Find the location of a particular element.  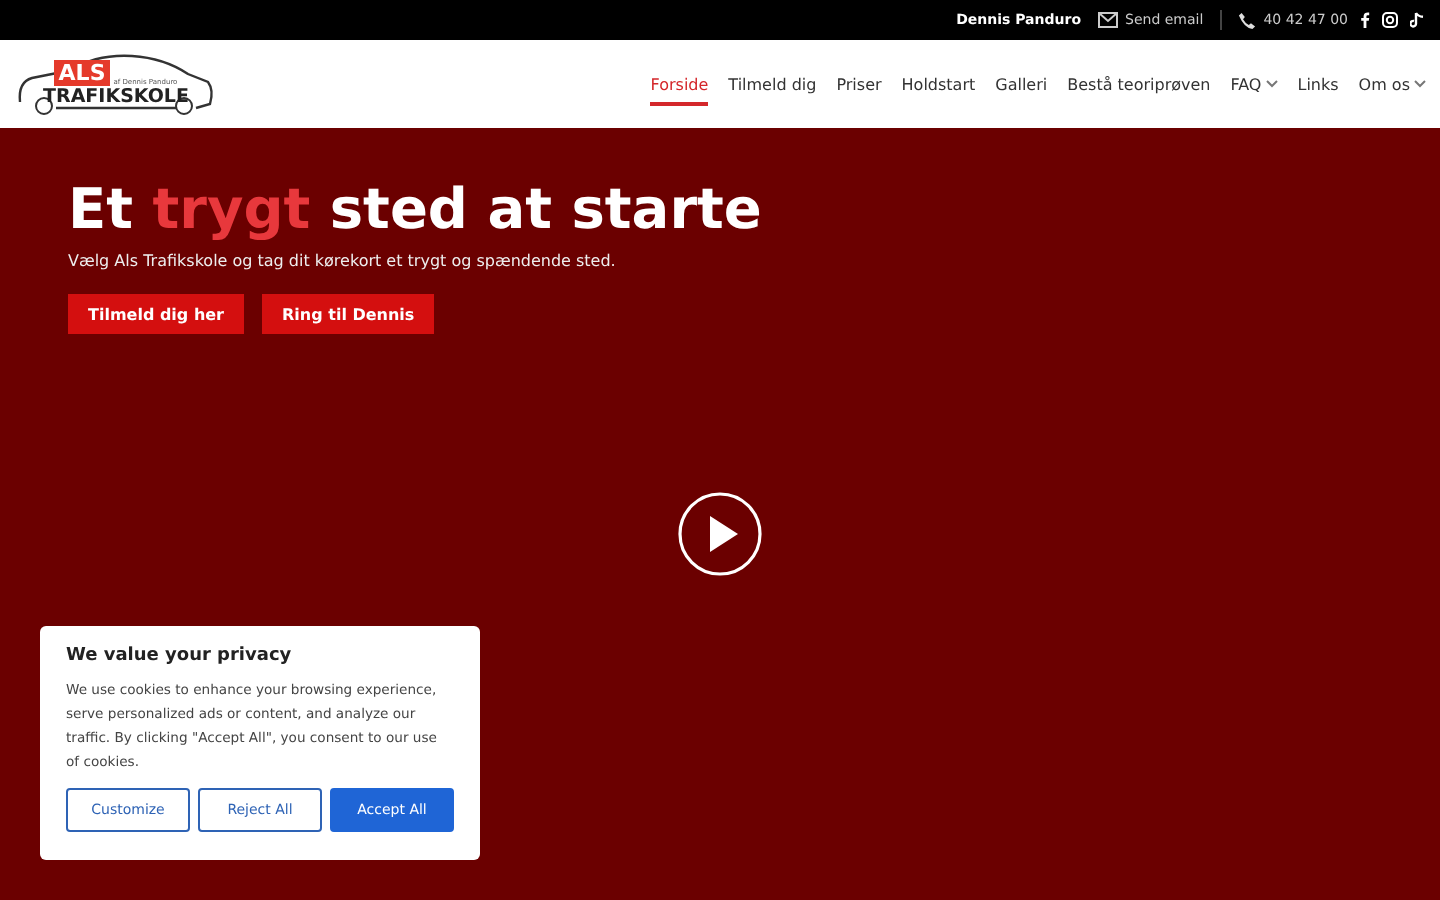

hero-subtitle: Vælg Als Trafikskole og tag dit kørekort et trygt og spændende sted. is located at coordinates (343, 261).